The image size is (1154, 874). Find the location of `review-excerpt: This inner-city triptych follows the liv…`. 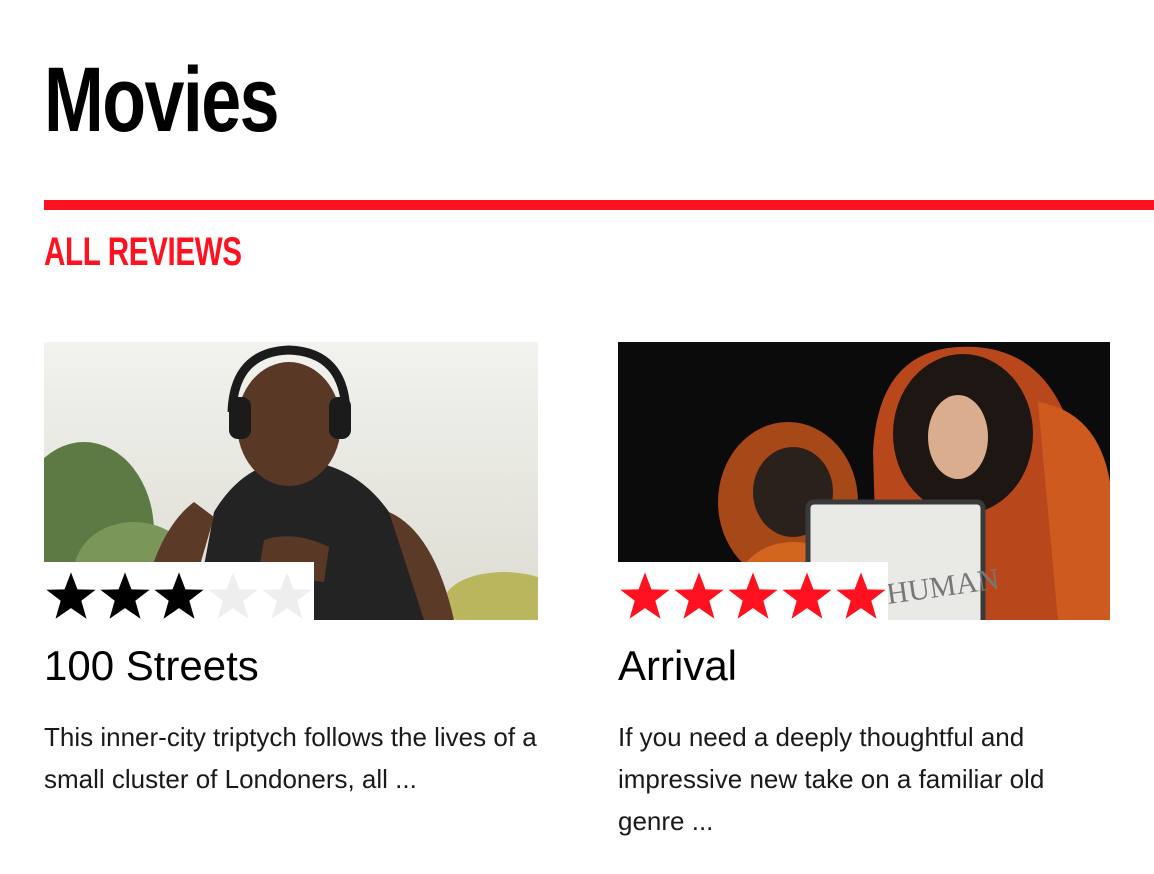

review-excerpt: This inner-city triptych follows the liv… is located at coordinates (290, 758).